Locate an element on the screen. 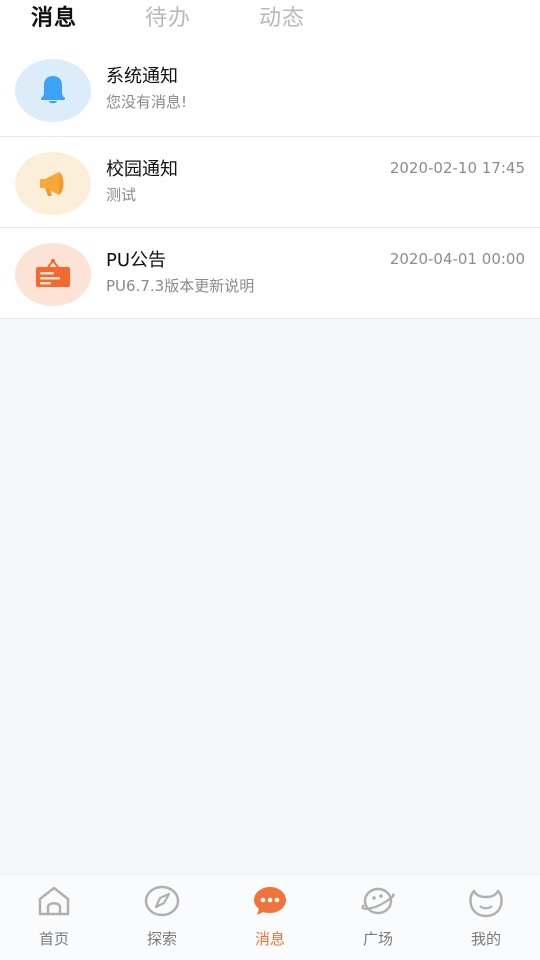  compass-icon is located at coordinates (162, 901).